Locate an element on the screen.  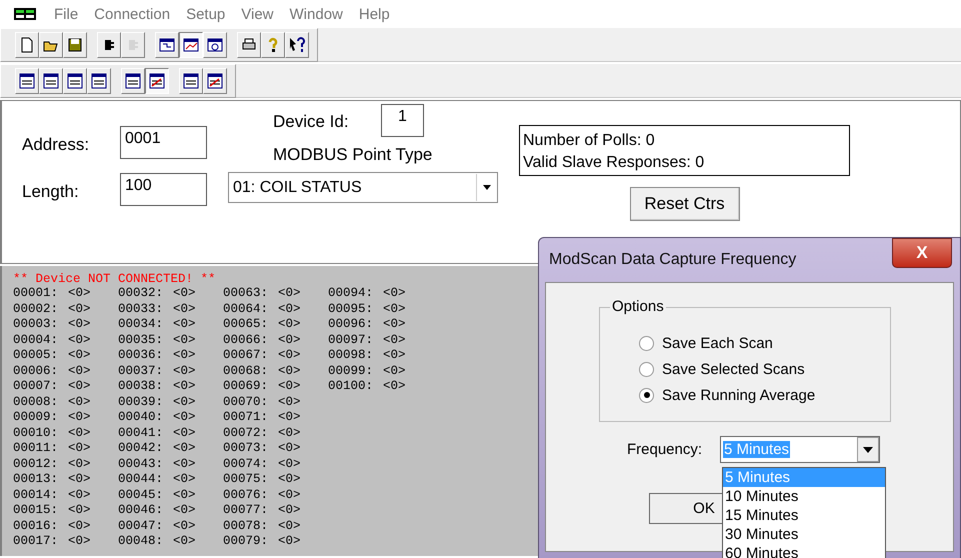
register-address: 00046: is located at coordinates (141, 510).